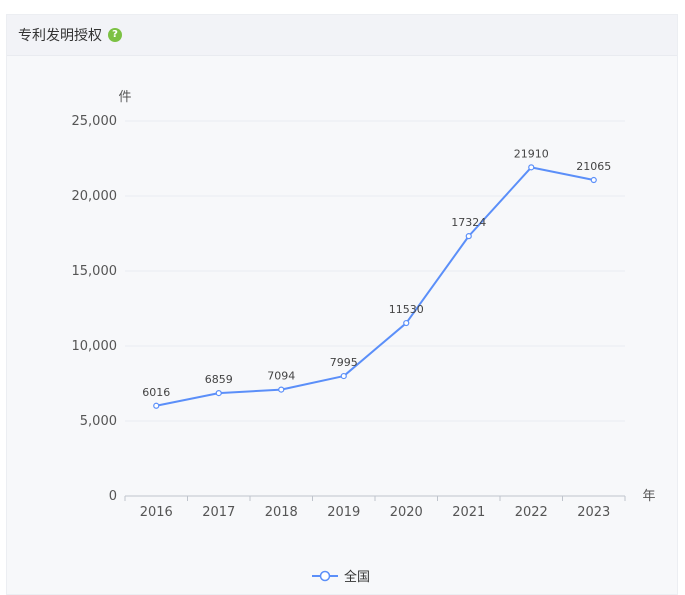 The width and height of the screenshot is (685, 595). What do you see at coordinates (593, 166) in the screenshot?
I see `data-label: 21065` at bounding box center [593, 166].